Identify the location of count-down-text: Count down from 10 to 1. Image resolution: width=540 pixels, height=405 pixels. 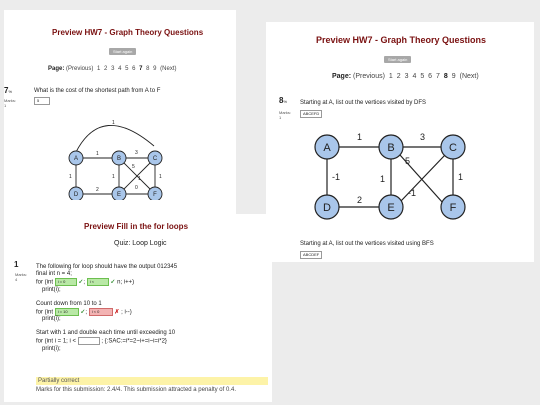
(69, 303).